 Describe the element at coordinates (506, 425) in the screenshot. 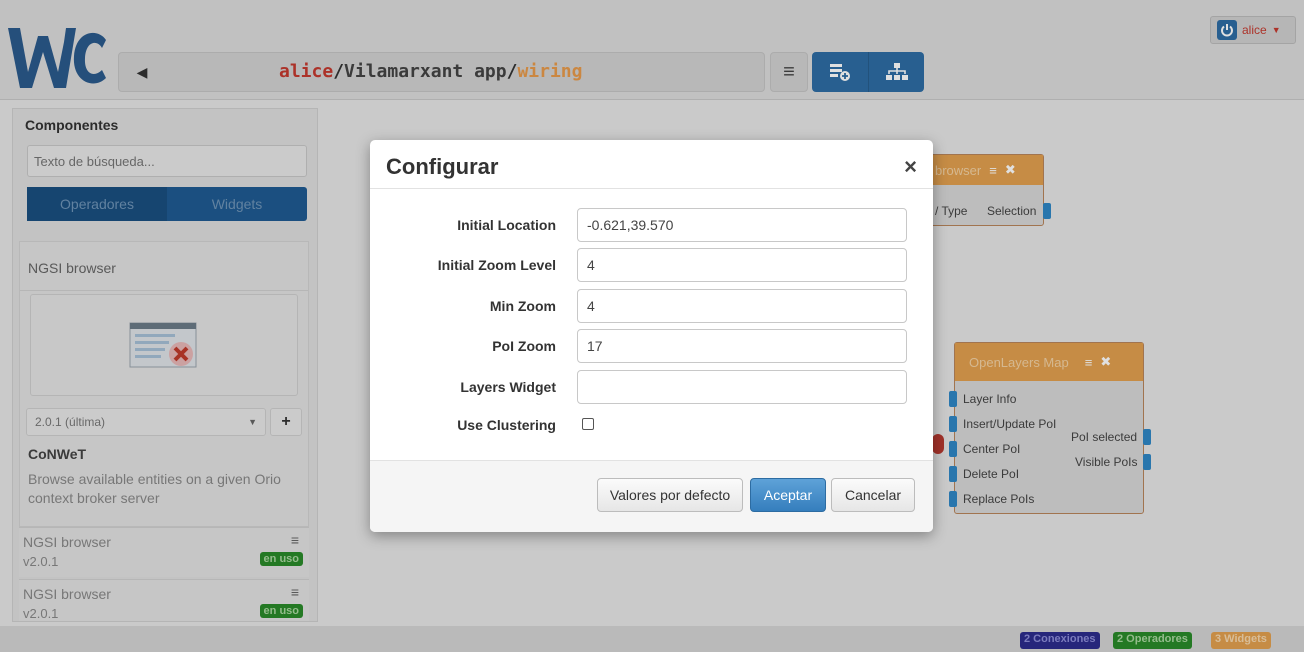

I see `use-clustering-label: Use Clustering` at that location.